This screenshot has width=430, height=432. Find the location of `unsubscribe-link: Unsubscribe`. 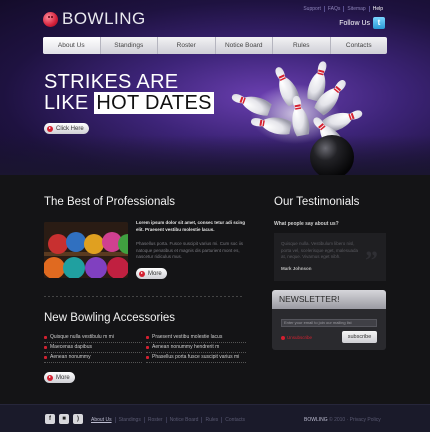

unsubscribe-link: Unsubscribe is located at coordinates (296, 337).